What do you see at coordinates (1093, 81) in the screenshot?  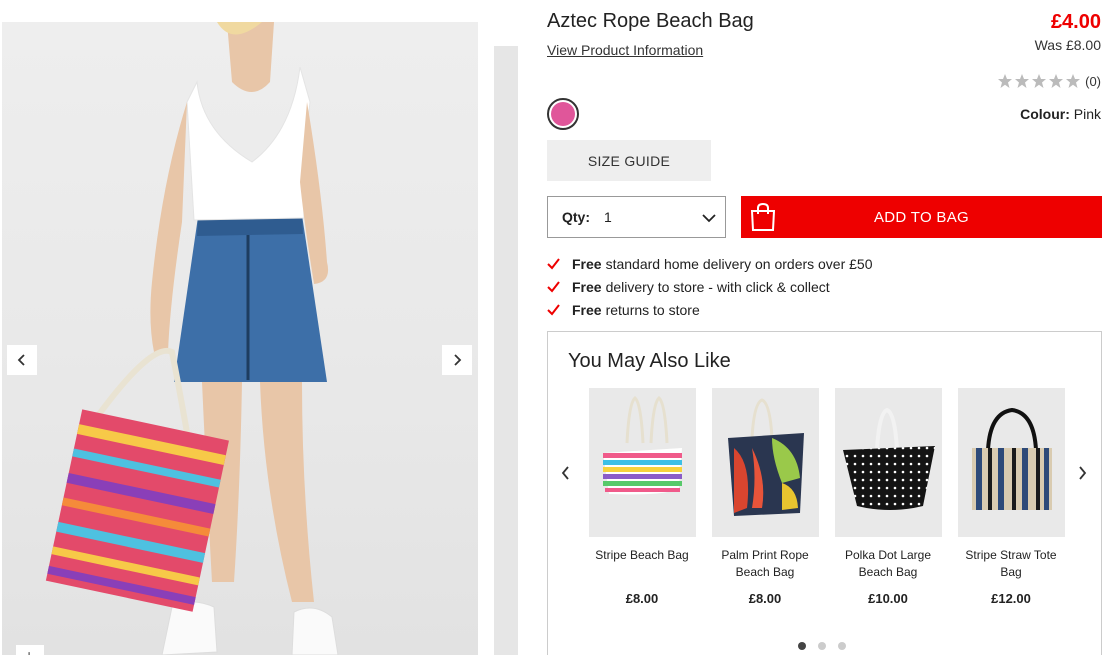 I see `rating-count: (0)` at bounding box center [1093, 81].